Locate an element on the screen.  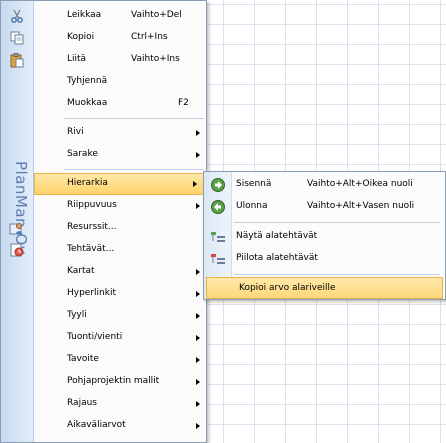
submenu-item-indent: Sisennä Vaihto+Alt+Oikea nuoli is located at coordinates (324, 185).